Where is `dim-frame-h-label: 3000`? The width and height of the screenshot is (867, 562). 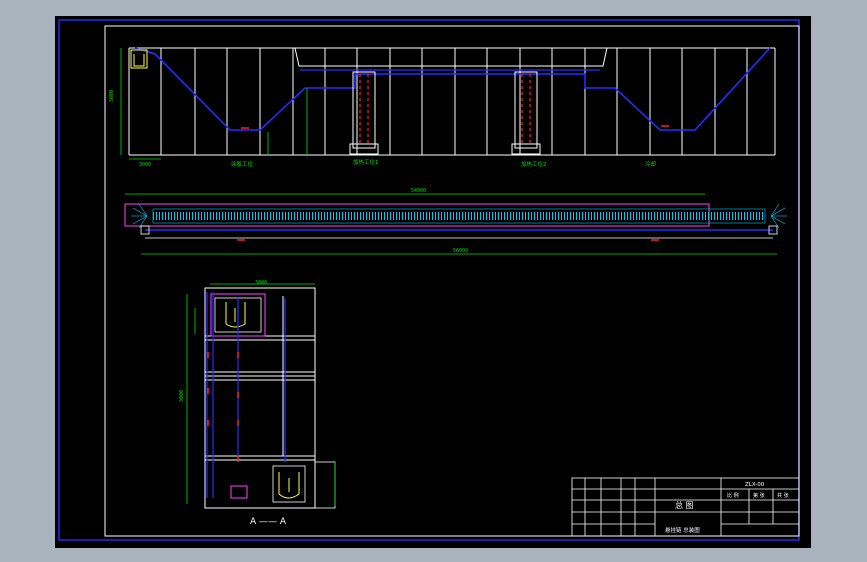
dim-frame-h-label: 3000 is located at coordinates (182, 396).